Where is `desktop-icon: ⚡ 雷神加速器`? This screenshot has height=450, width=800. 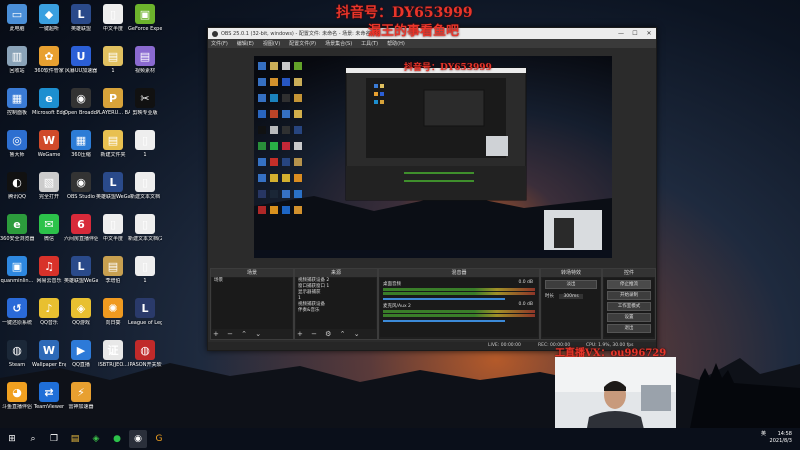
desktop-icon: ⚡ 雷神加速器 is located at coordinates (81, 396).